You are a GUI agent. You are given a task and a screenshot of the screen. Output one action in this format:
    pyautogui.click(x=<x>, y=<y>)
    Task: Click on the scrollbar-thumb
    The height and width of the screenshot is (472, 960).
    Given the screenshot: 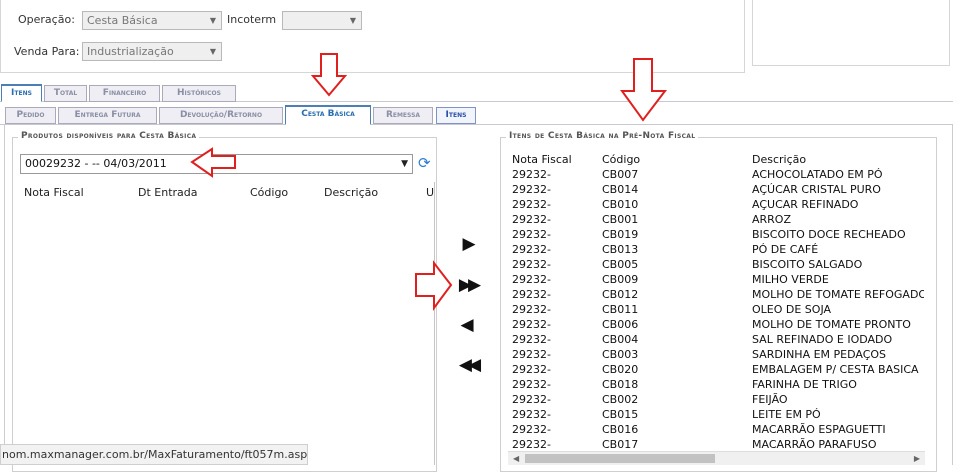 What is the action you would take?
    pyautogui.click(x=620, y=458)
    